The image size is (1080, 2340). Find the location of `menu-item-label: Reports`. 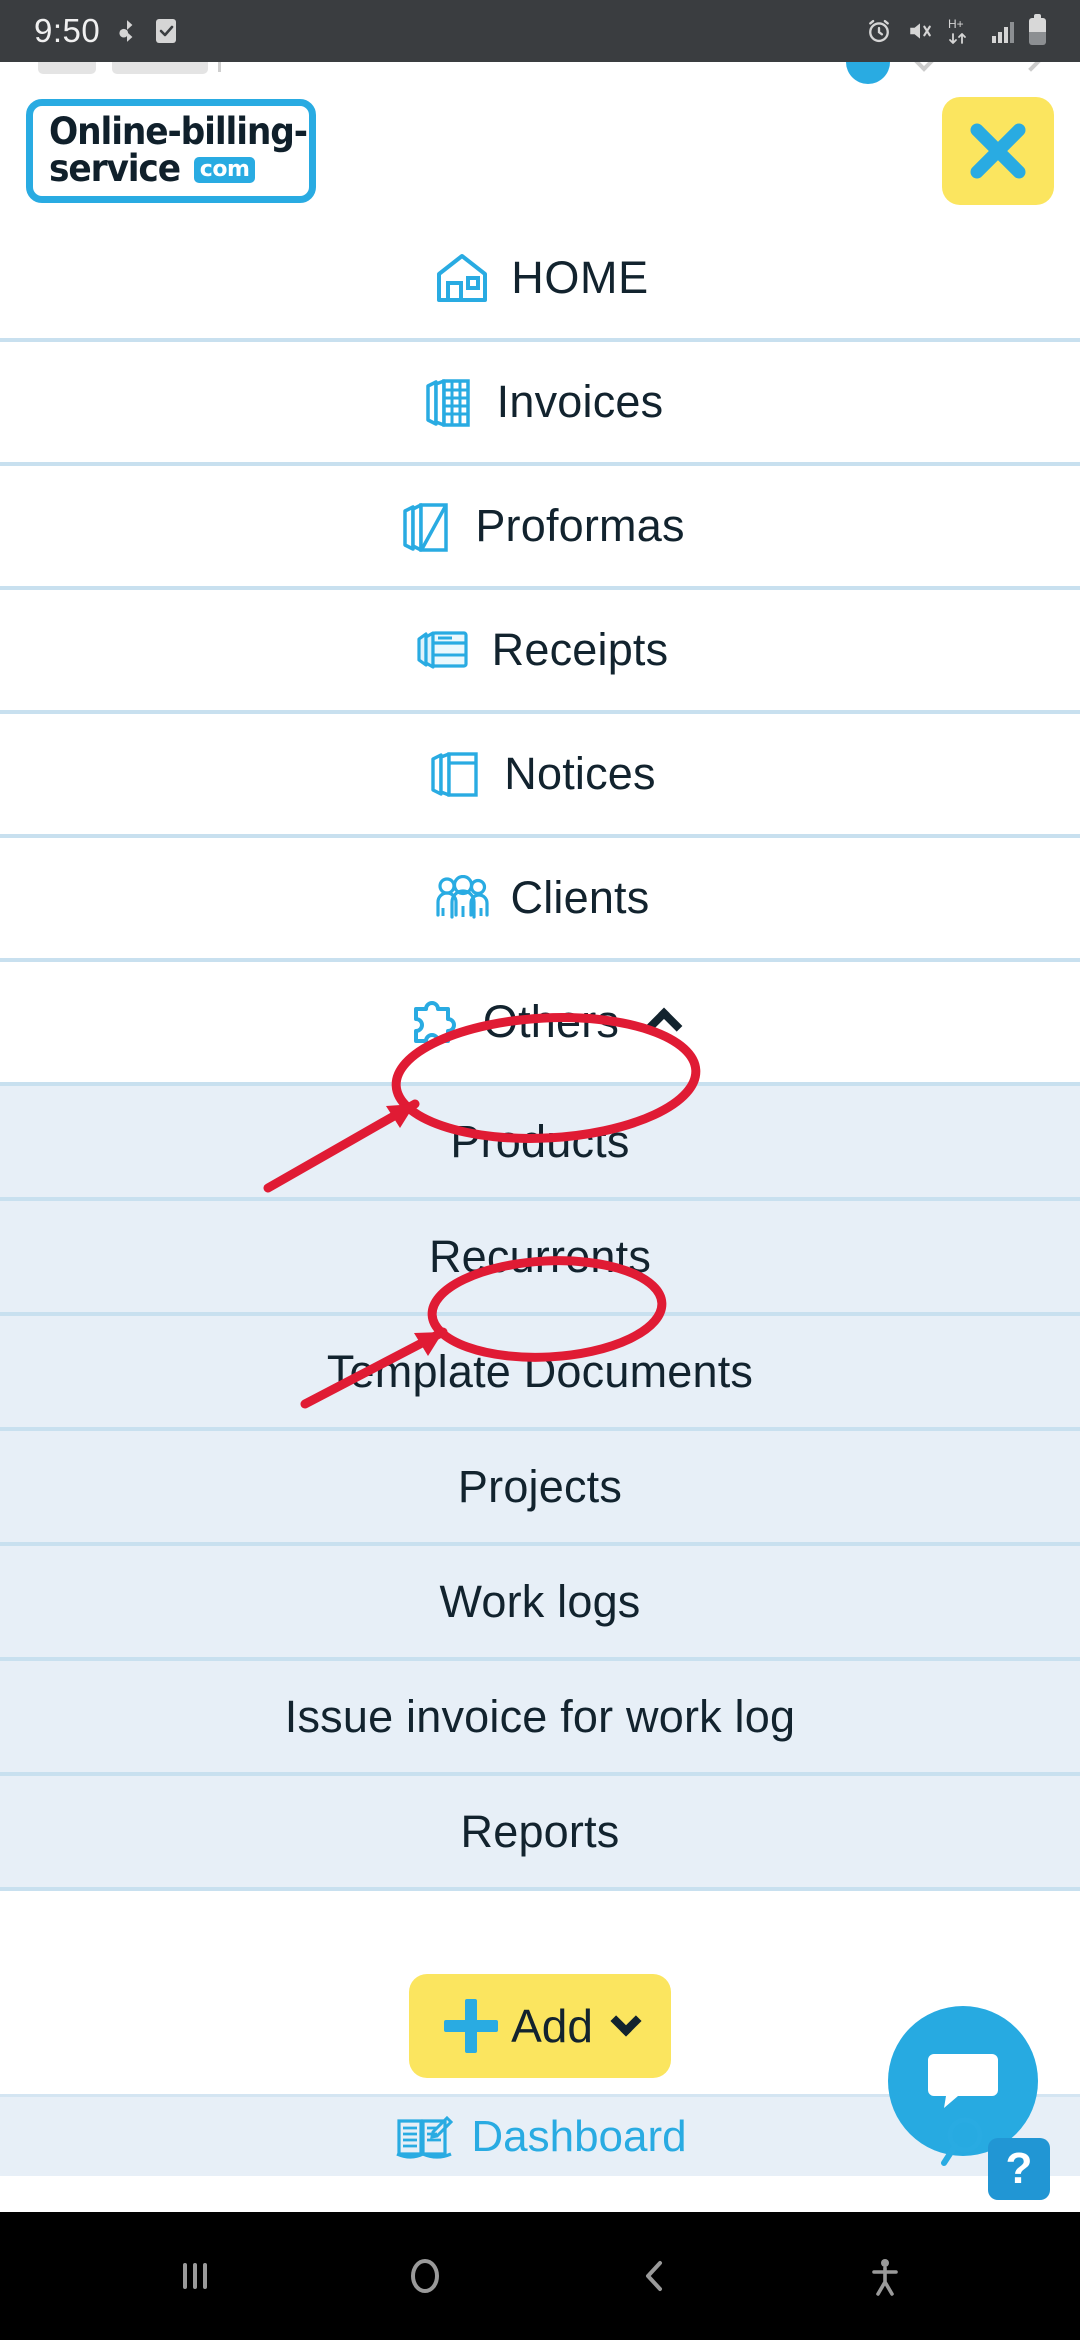

menu-item-label: Reports is located at coordinates (540, 1831).